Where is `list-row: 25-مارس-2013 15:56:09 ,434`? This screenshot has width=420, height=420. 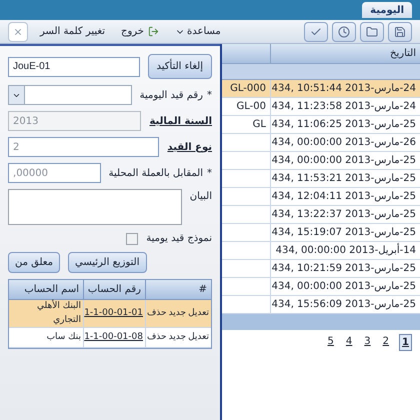 list-row: 25-مارس-2013 15:56:09 ,434 is located at coordinates (321, 305).